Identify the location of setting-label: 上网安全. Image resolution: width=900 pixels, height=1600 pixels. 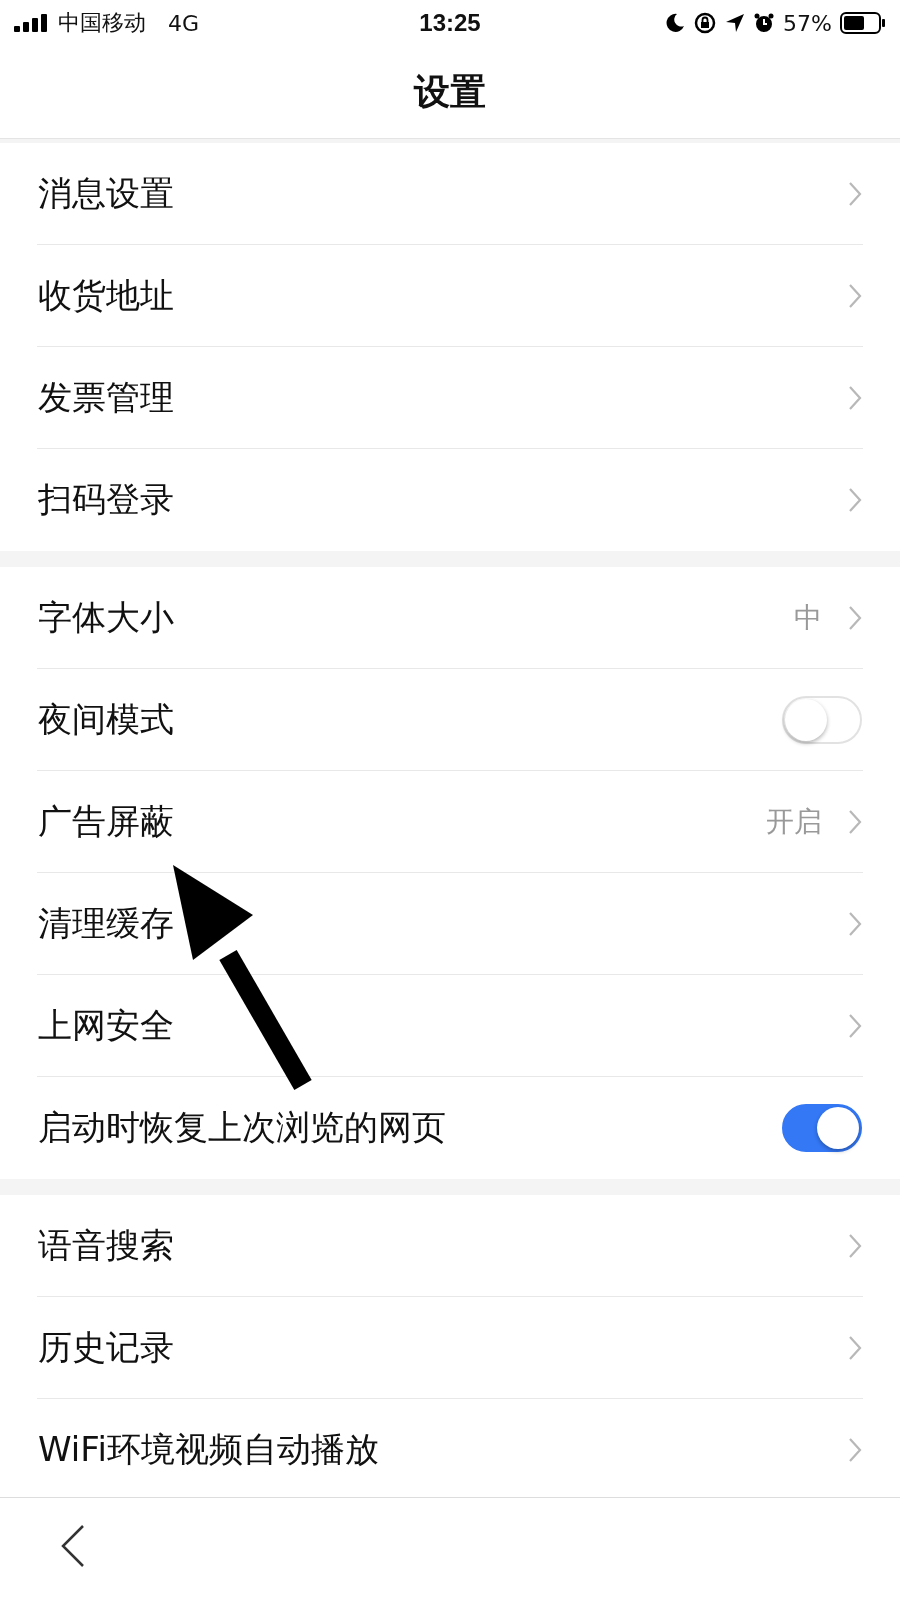
(106, 1026).